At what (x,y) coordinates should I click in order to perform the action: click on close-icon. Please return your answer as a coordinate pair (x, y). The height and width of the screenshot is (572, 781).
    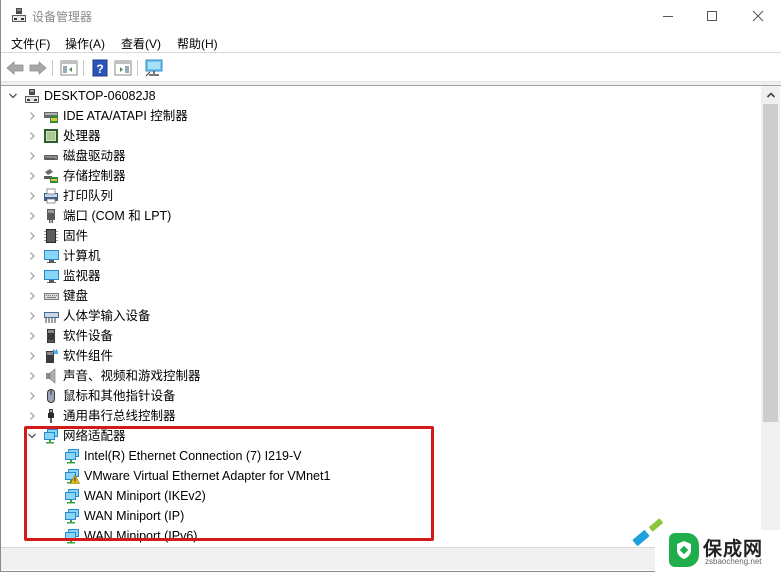
    Looking at the image, I should click on (758, 15).